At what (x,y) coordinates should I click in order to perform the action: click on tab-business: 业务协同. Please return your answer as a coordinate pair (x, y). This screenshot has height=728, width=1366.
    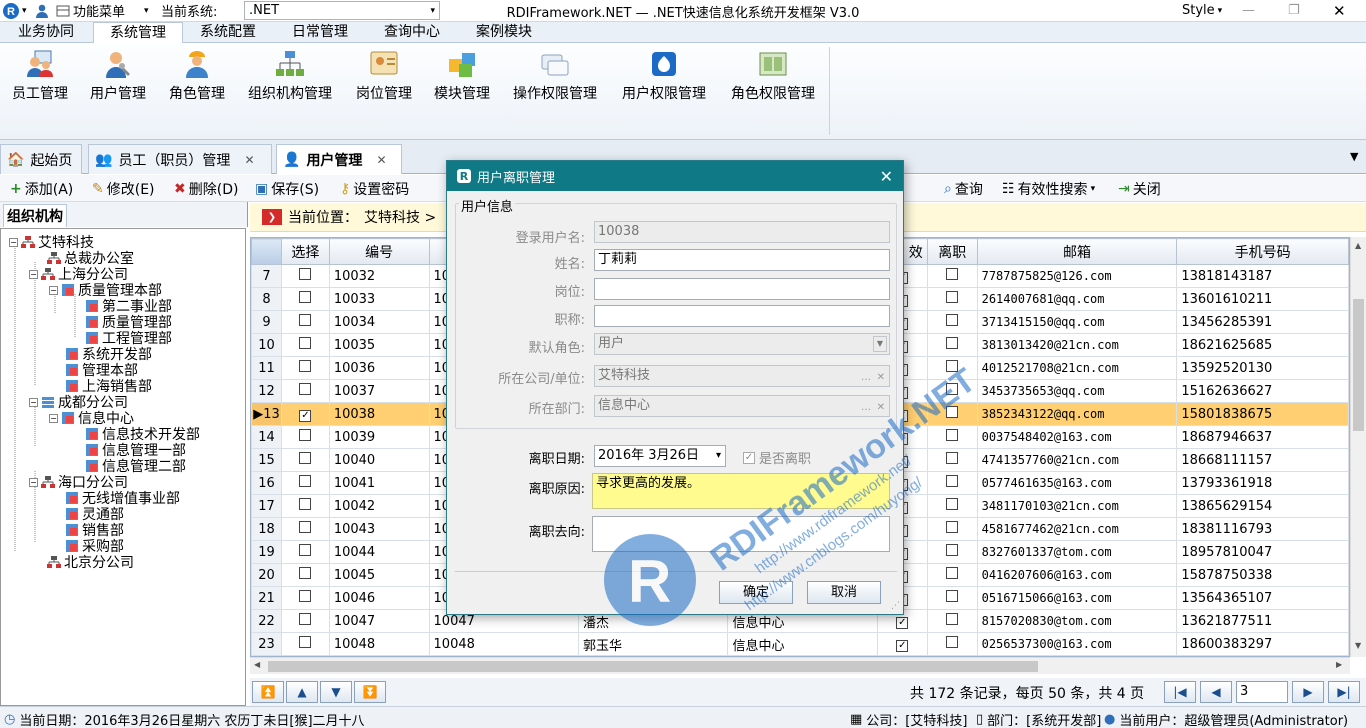
    Looking at the image, I should click on (46, 32).